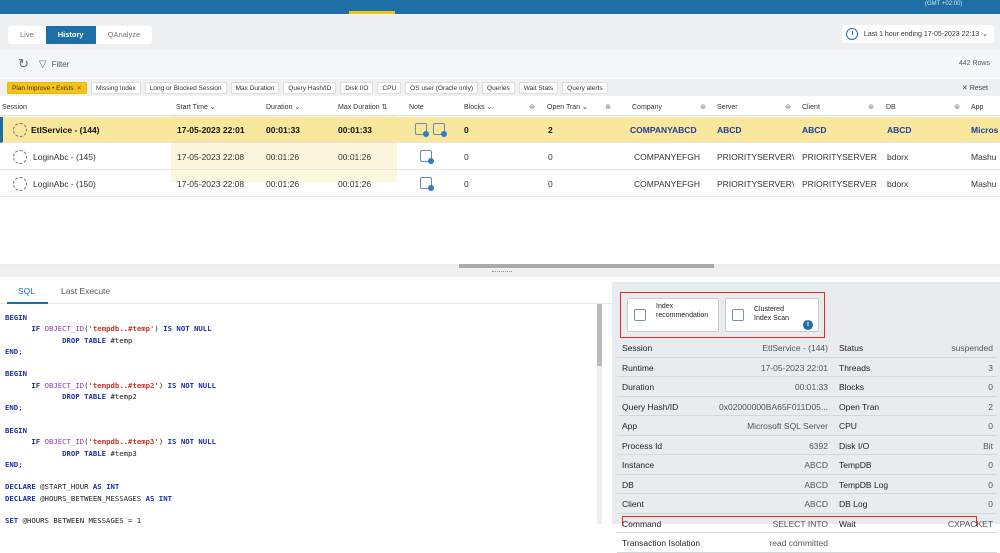 The height and width of the screenshot is (553, 1000). What do you see at coordinates (642, 445) in the screenshot?
I see `detail-label-left: Process Id` at bounding box center [642, 445].